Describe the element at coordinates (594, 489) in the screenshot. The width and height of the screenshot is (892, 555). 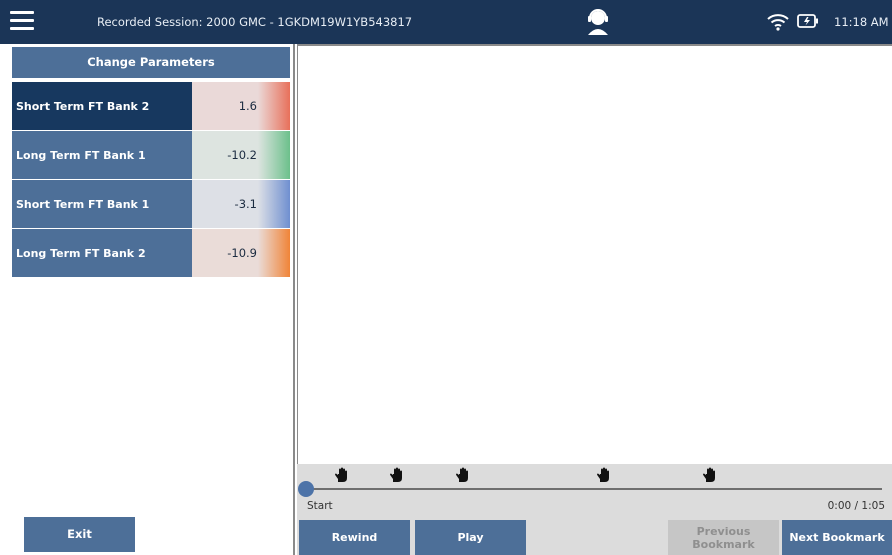
I see `timeline-track` at that location.